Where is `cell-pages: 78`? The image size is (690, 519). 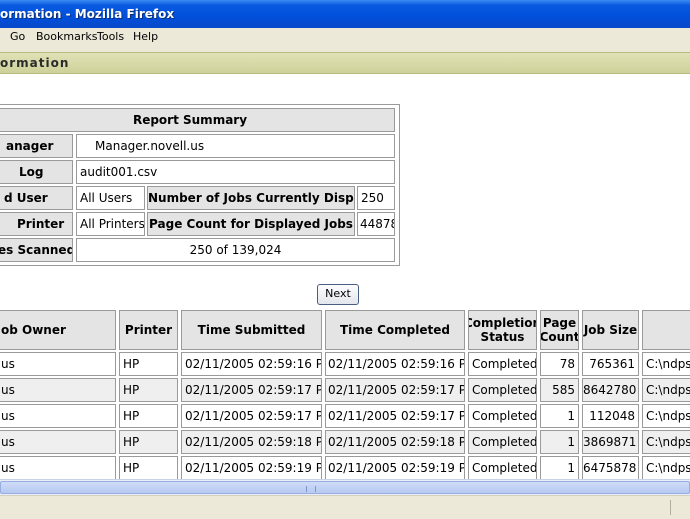
cell-pages: 78 is located at coordinates (559, 364).